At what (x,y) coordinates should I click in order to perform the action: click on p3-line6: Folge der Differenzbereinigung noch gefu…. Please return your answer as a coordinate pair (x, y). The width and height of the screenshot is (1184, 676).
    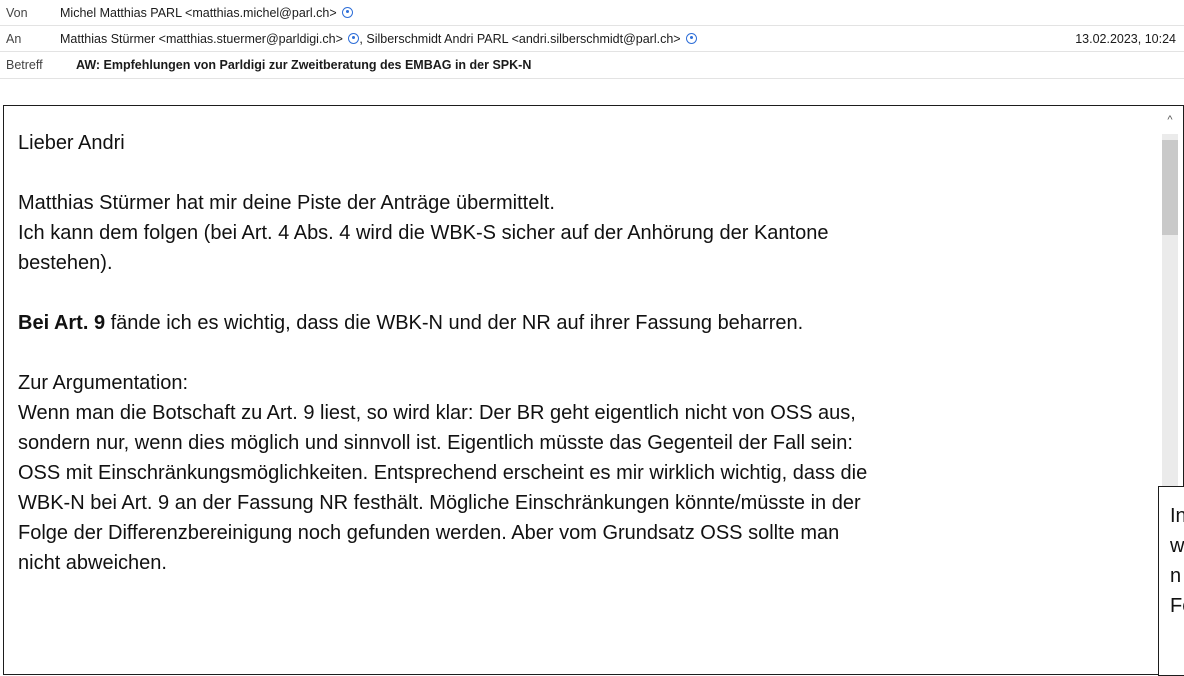
    Looking at the image, I should click on (429, 533).